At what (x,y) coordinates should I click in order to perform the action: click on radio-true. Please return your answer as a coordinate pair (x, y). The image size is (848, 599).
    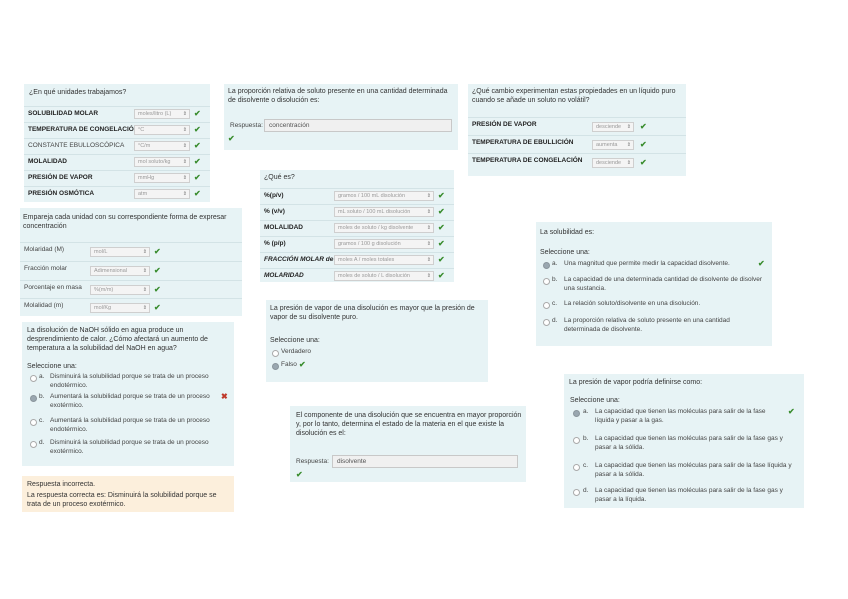
    Looking at the image, I should click on (275, 353).